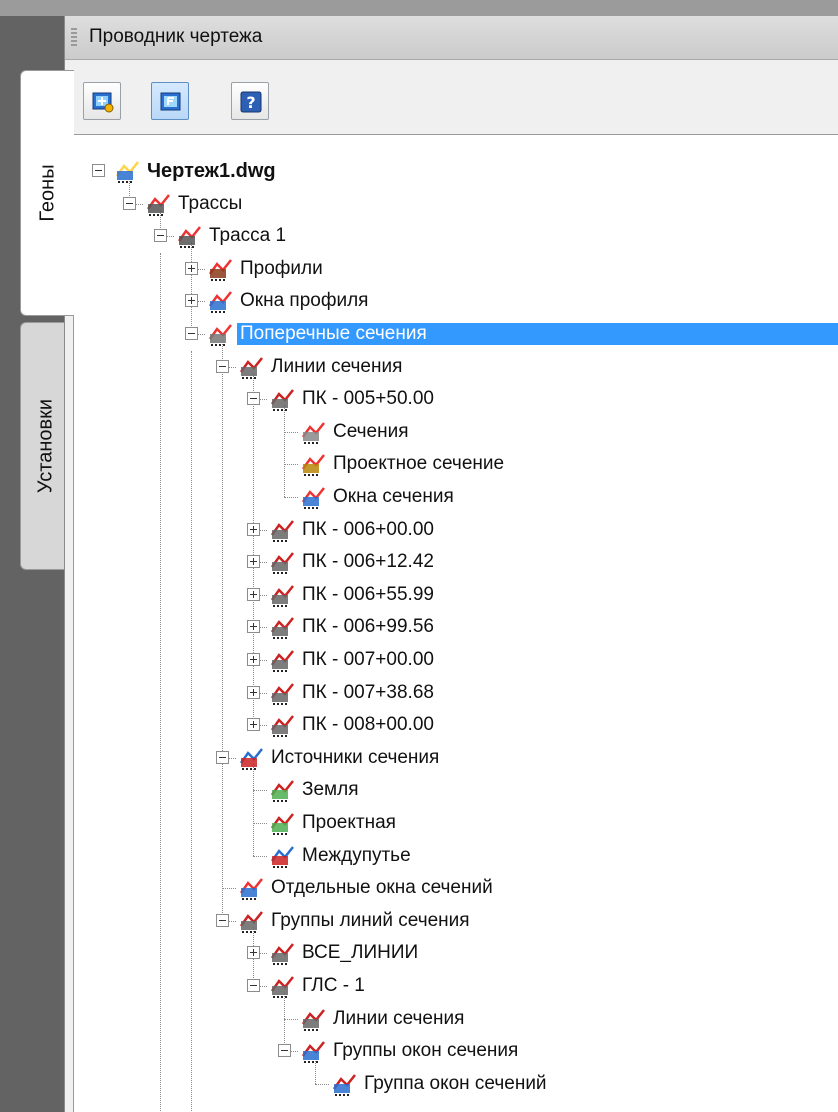 Image resolution: width=838 pixels, height=1112 pixels. I want to click on help-button: ?, so click(250, 101).